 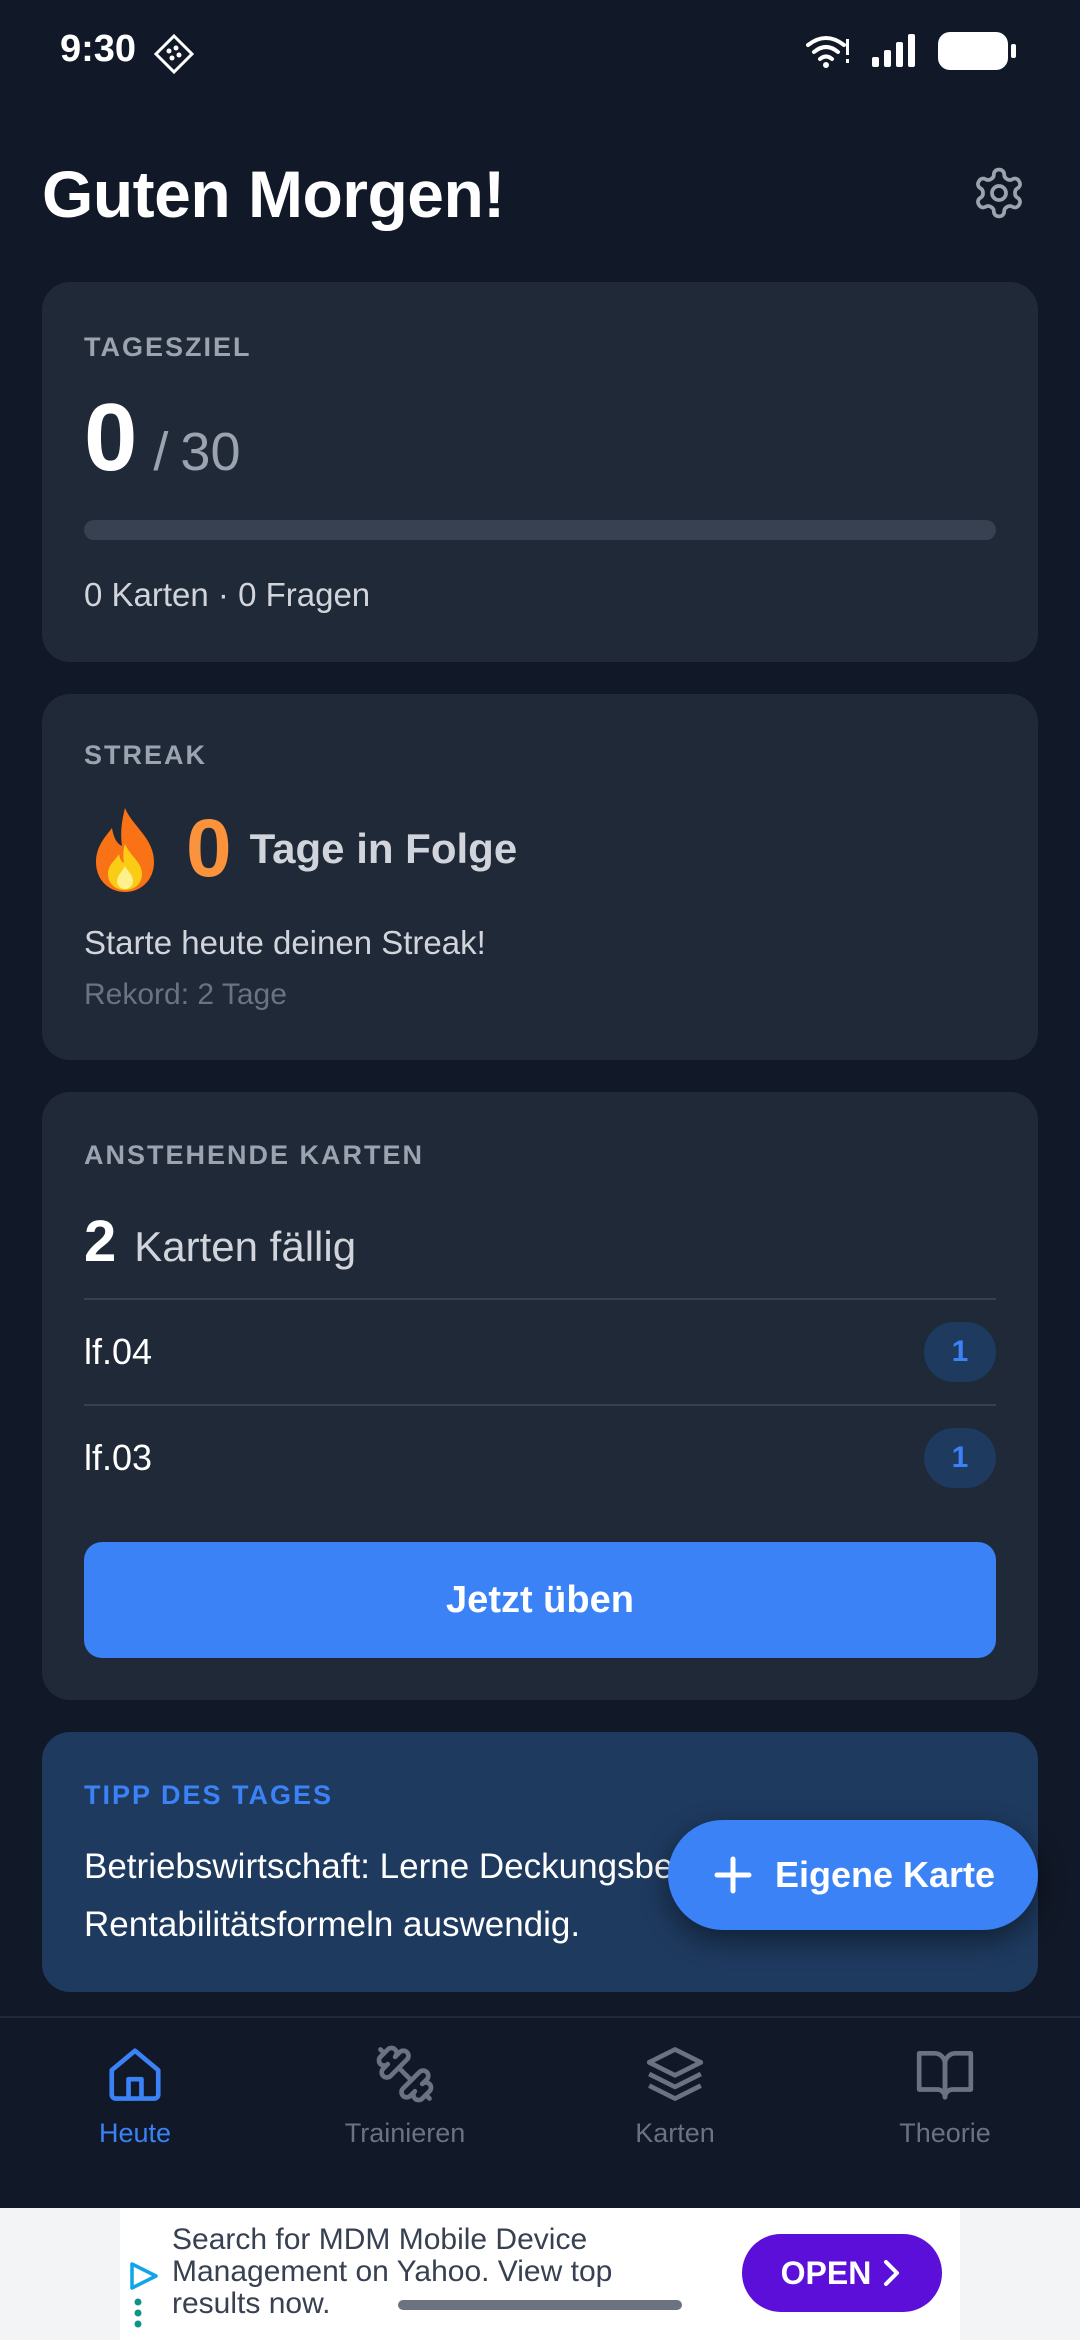 I want to click on due-cards-text: Karten fällig, so click(x=245, y=1246).